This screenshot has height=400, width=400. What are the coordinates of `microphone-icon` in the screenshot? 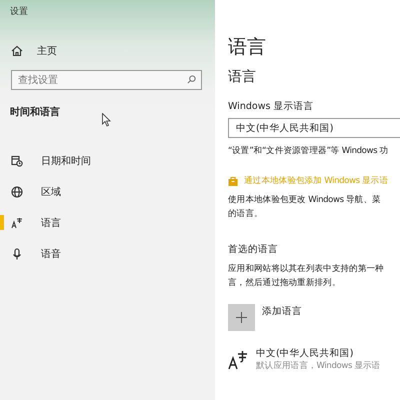 It's located at (17, 254).